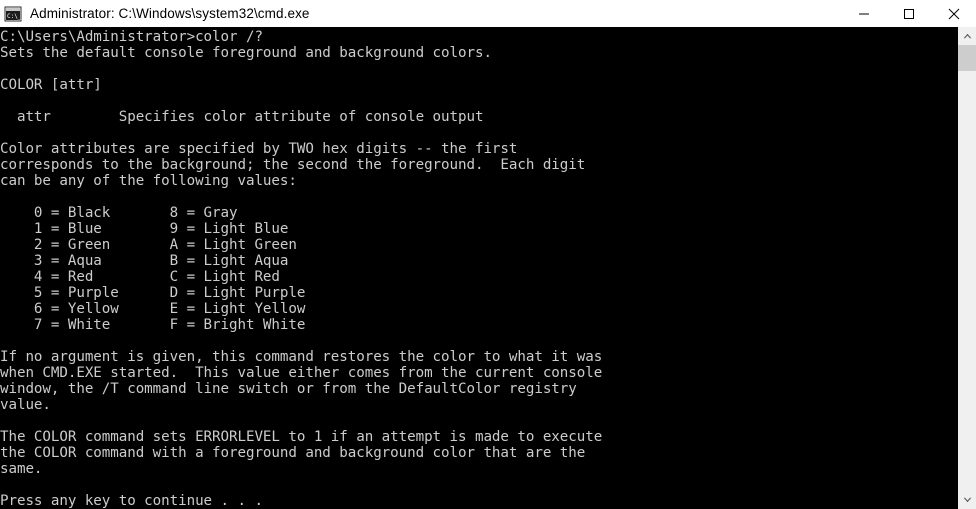 This screenshot has height=509, width=976. I want to click on svg-text: C:\_, so click(14, 16).